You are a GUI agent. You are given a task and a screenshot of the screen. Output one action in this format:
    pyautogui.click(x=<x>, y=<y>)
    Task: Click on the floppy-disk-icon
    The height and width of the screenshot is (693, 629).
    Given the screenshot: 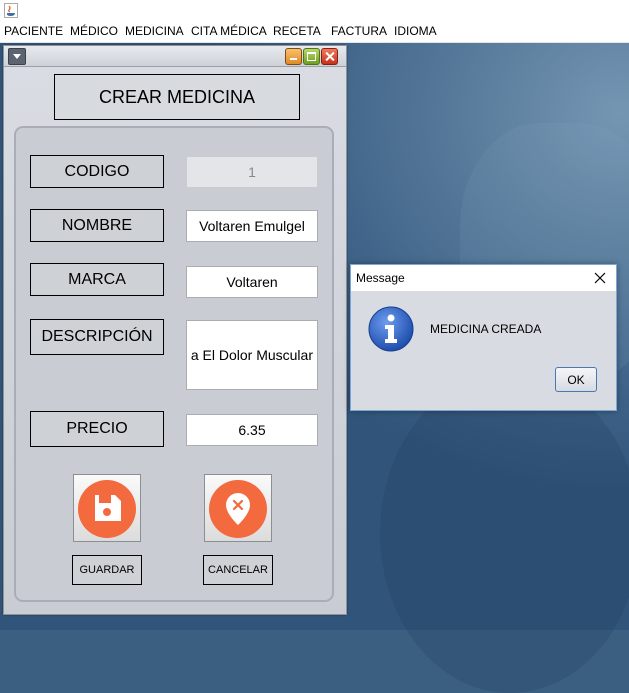 What is the action you would take?
    pyautogui.click(x=107, y=509)
    